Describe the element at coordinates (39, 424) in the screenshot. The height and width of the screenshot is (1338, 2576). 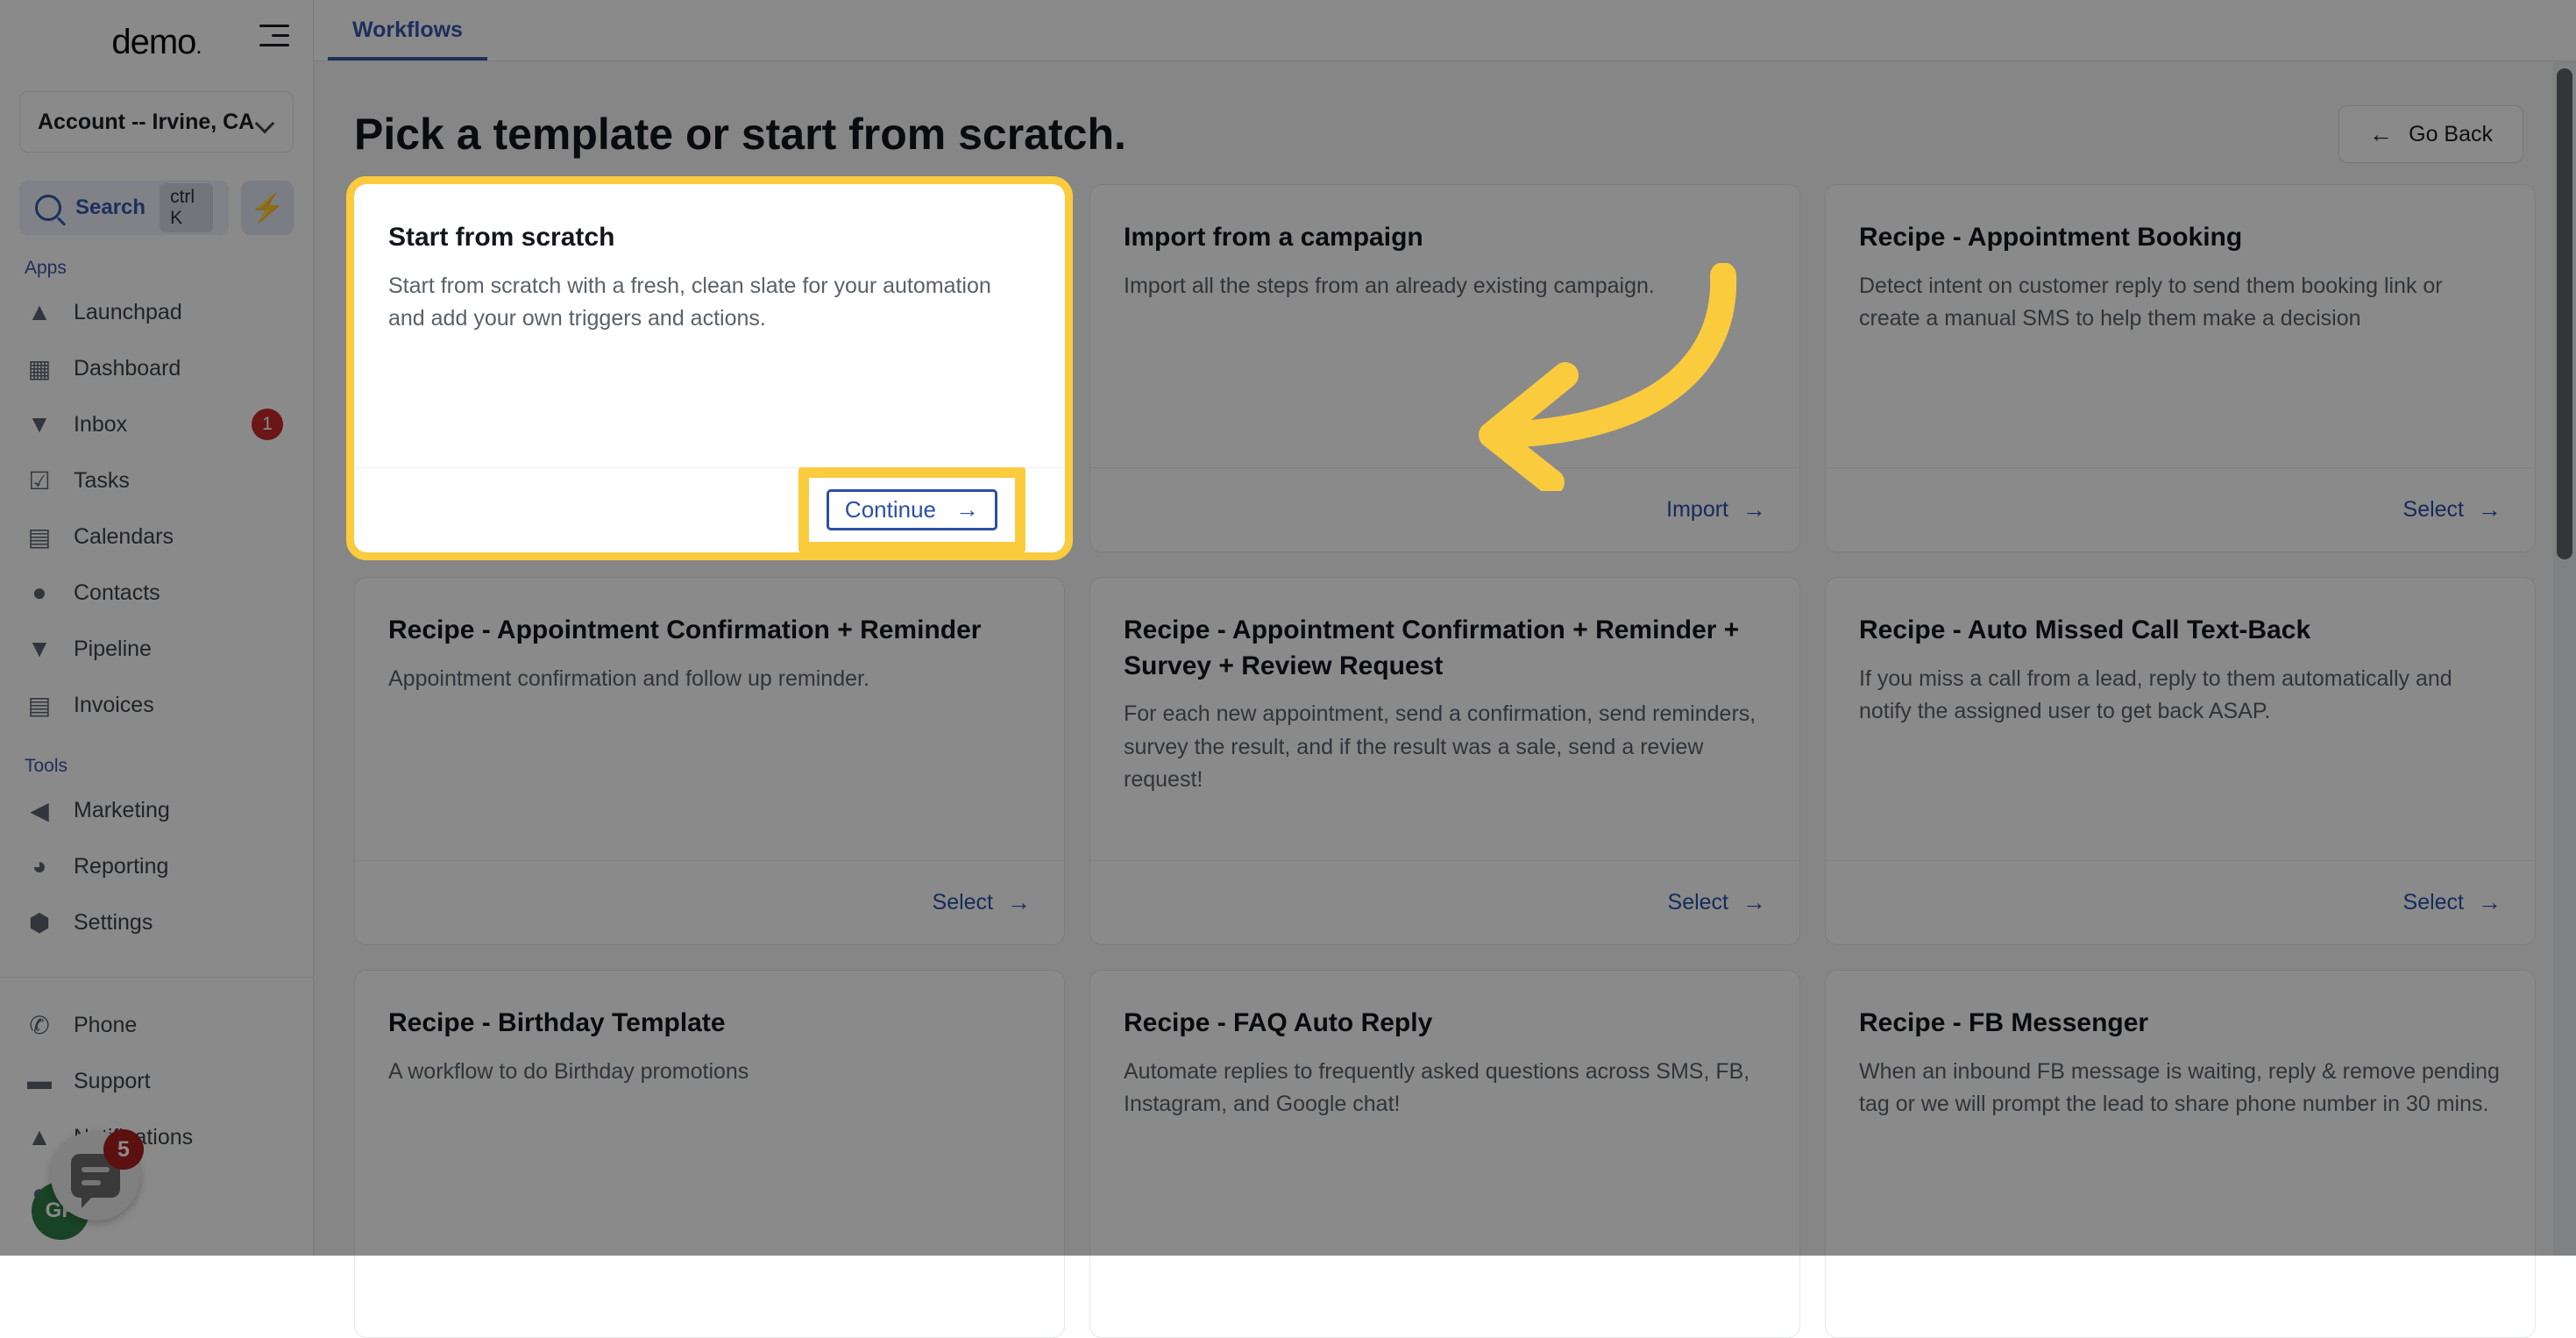
I see `inbox-icon: ▼` at that location.